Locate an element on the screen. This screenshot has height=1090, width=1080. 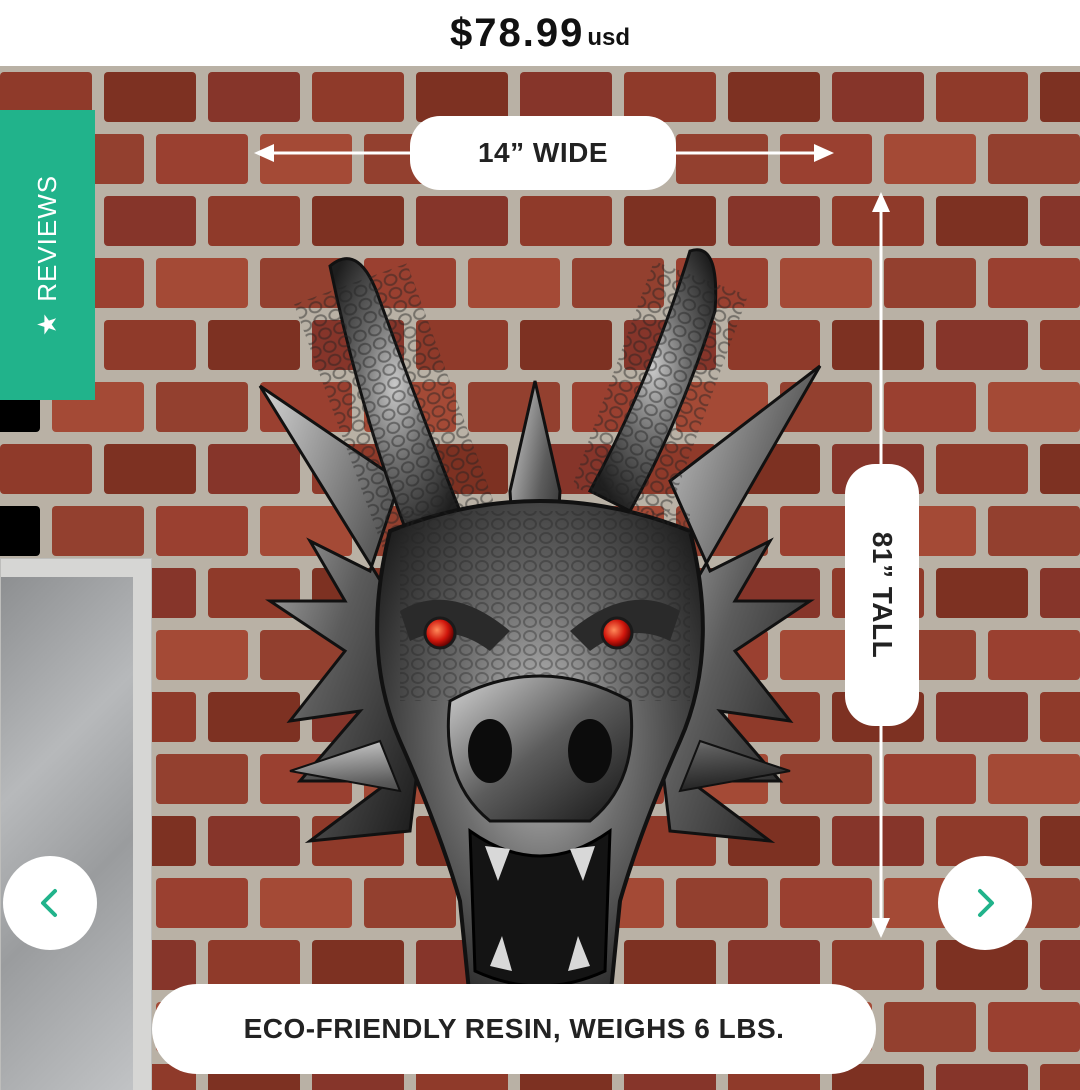
next-image-button is located at coordinates (985, 903).